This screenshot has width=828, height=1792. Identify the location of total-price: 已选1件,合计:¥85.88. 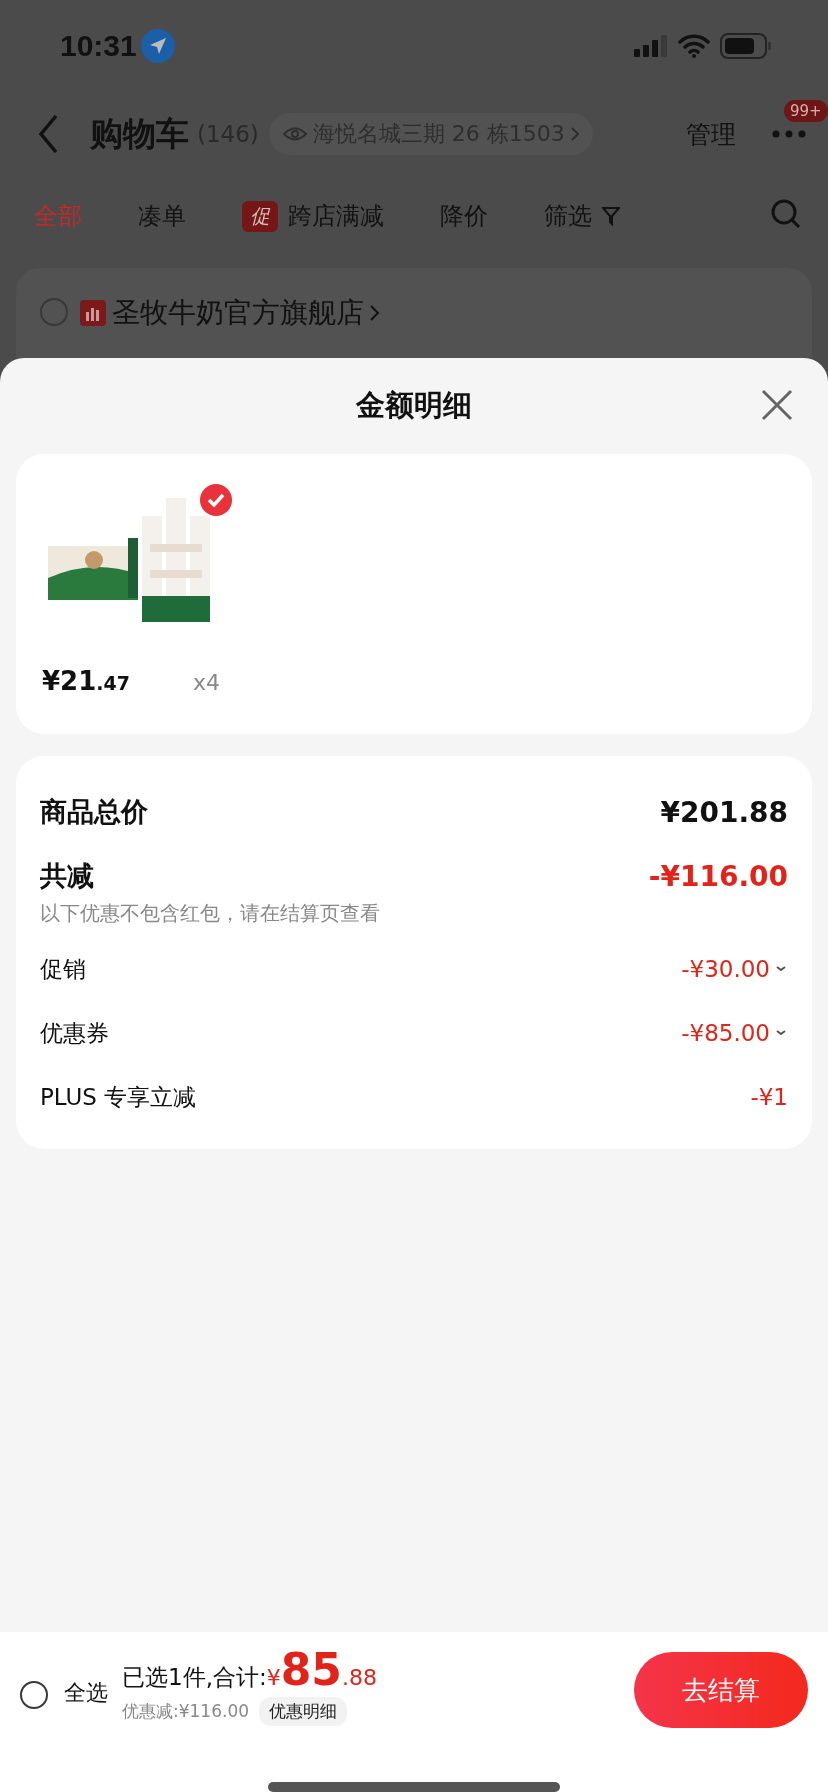
(249, 1669).